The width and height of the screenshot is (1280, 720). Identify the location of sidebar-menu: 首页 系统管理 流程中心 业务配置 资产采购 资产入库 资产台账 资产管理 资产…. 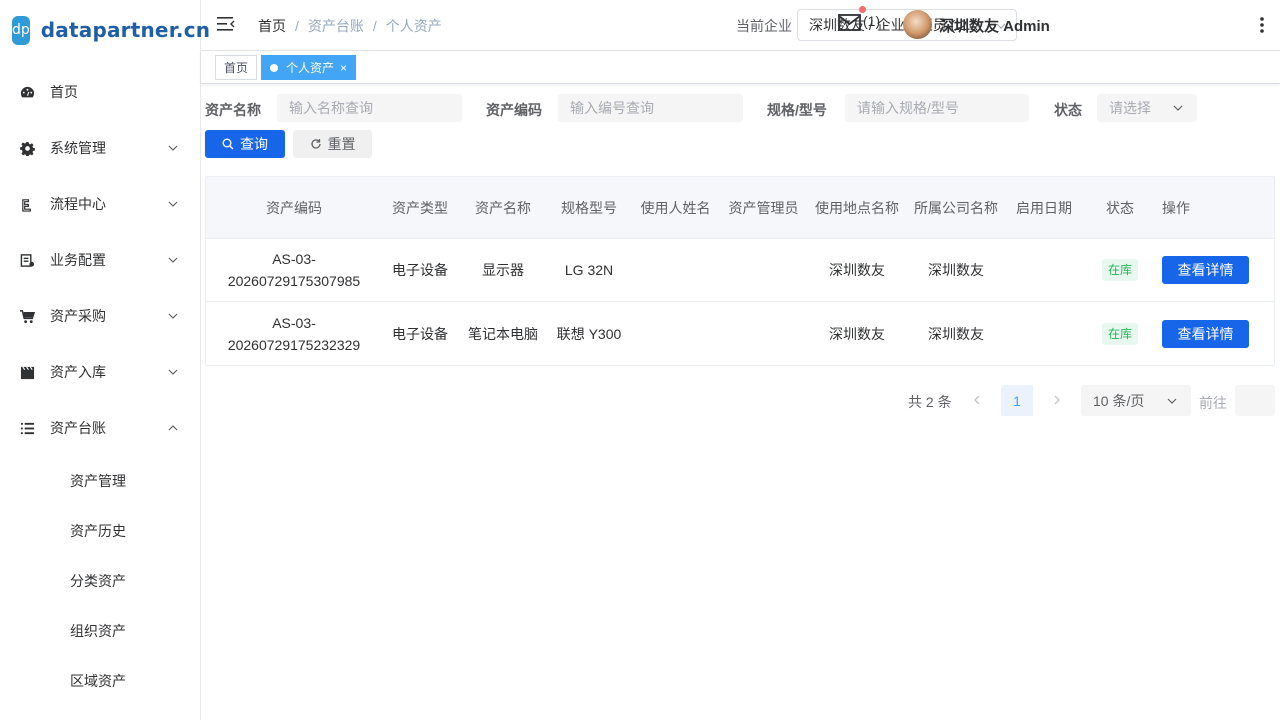
(100, 385).